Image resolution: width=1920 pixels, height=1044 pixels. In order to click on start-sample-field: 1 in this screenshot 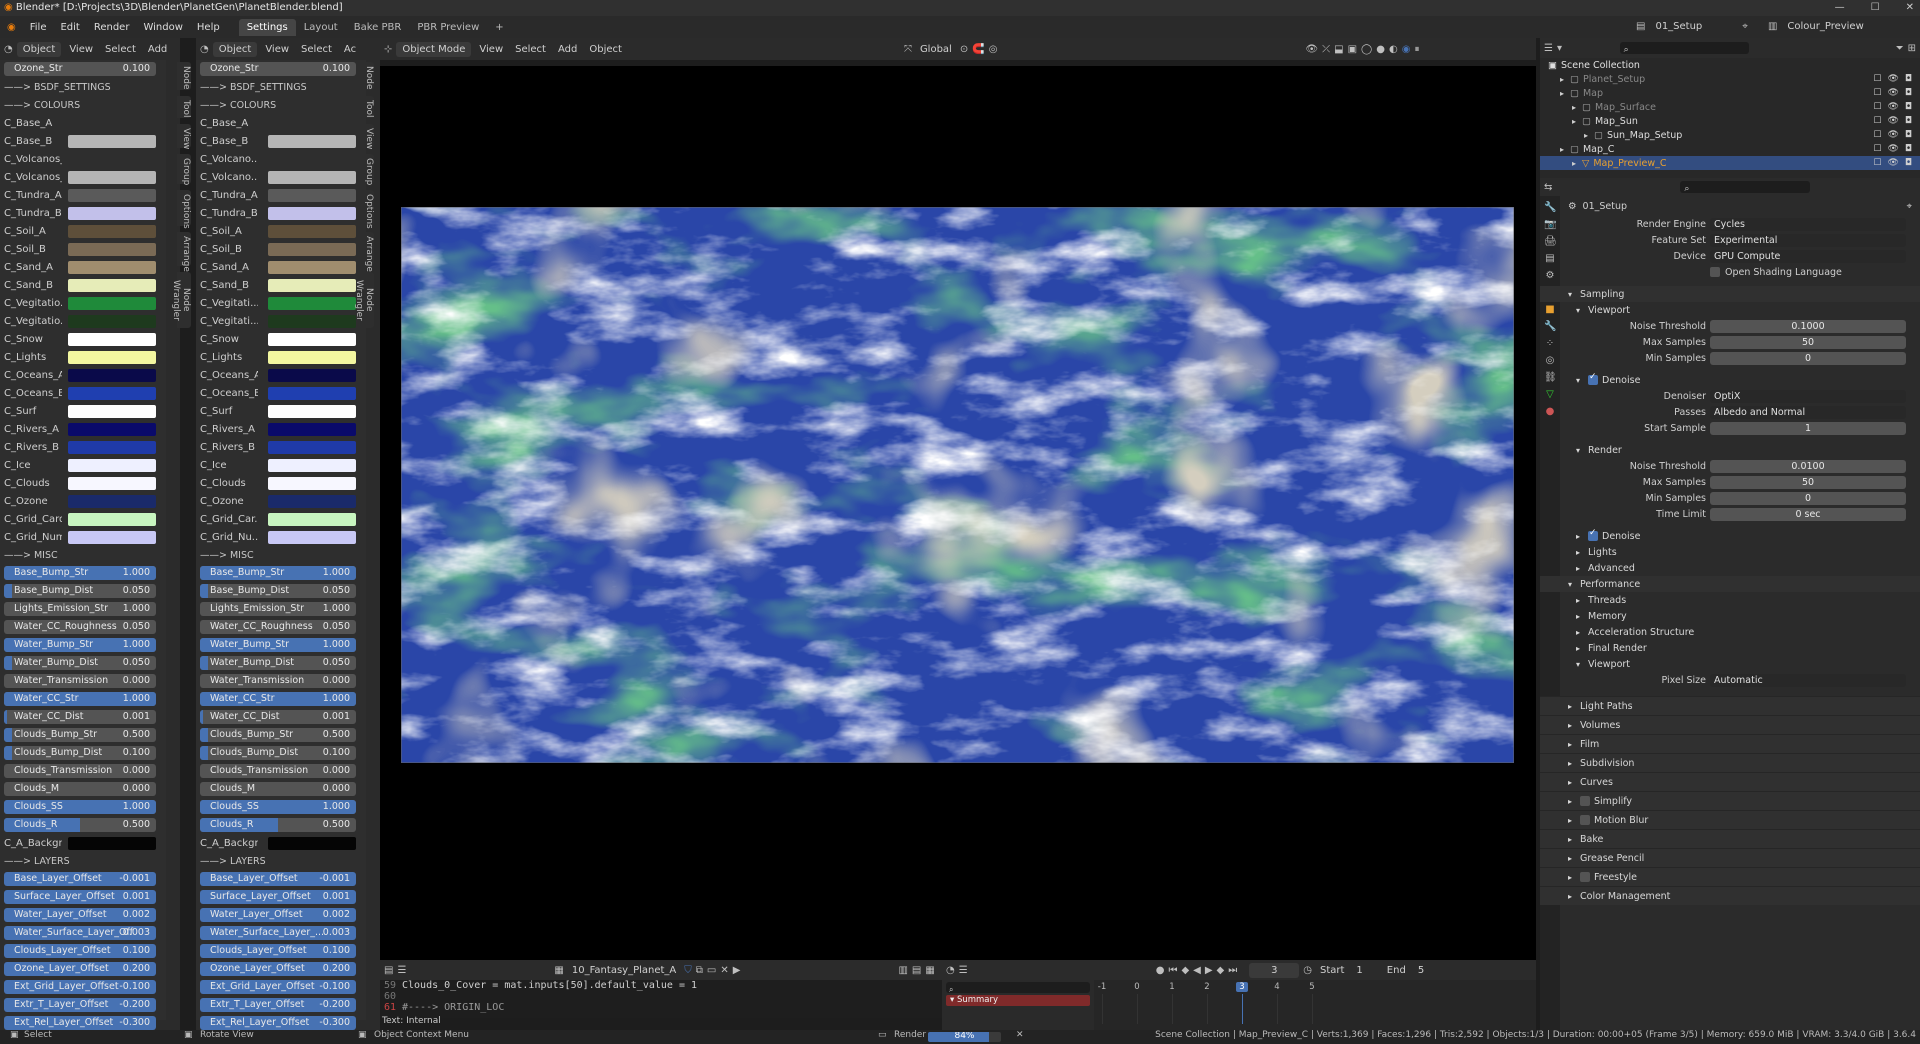, I will do `click(1808, 428)`.